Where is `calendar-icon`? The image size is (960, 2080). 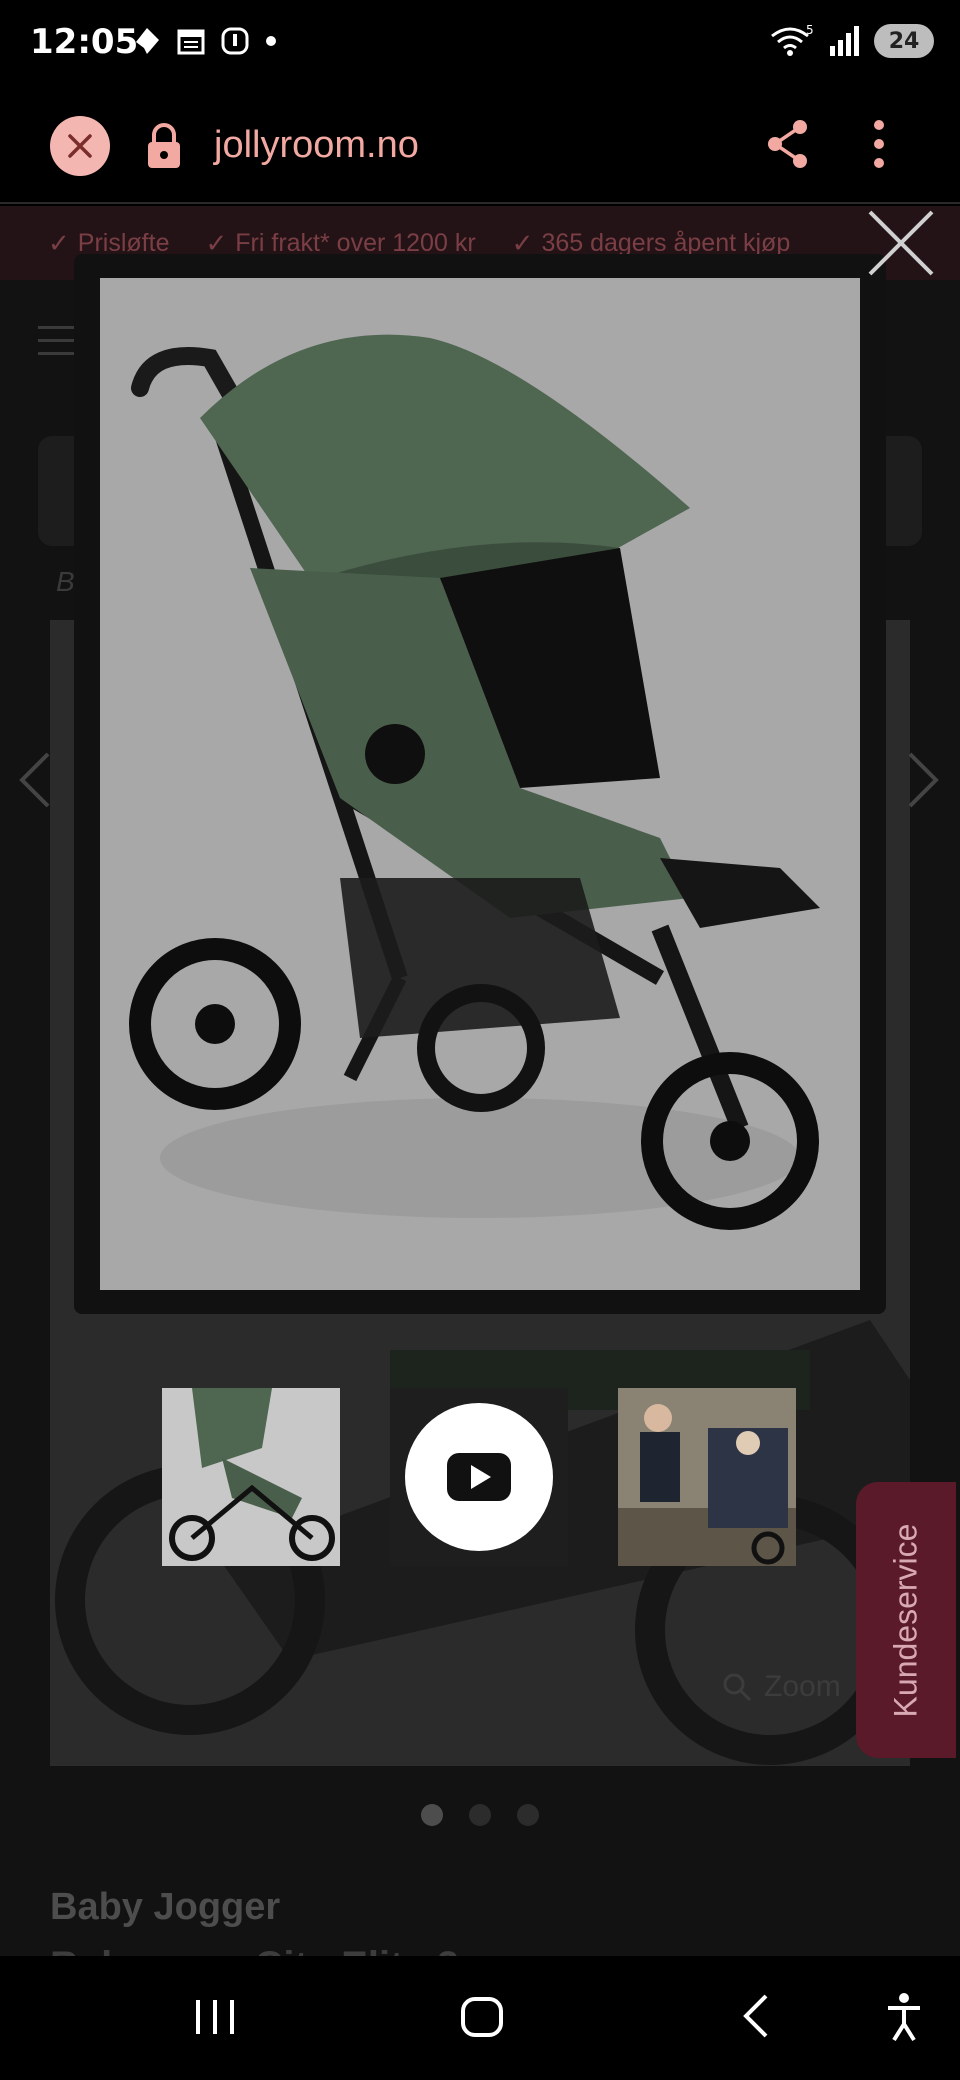
calendar-icon is located at coordinates (191, 42).